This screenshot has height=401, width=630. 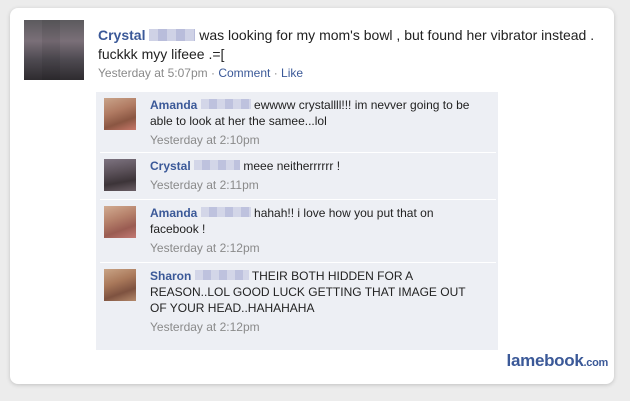 What do you see at coordinates (121, 35) in the screenshot?
I see `post-author-name: Crystal` at bounding box center [121, 35].